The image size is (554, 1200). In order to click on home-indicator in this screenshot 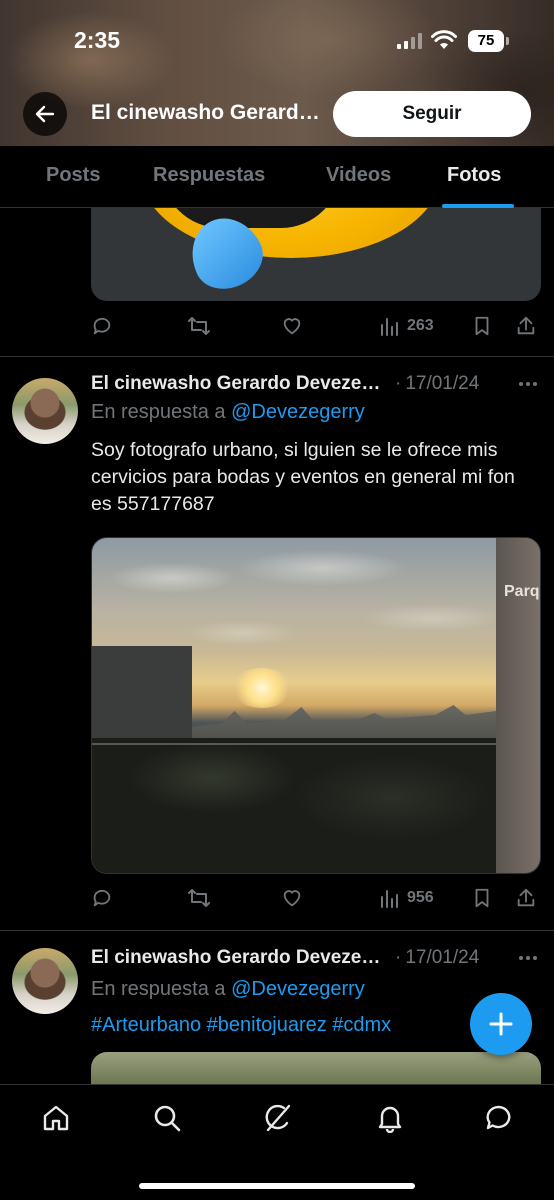, I will do `click(277, 1186)`.